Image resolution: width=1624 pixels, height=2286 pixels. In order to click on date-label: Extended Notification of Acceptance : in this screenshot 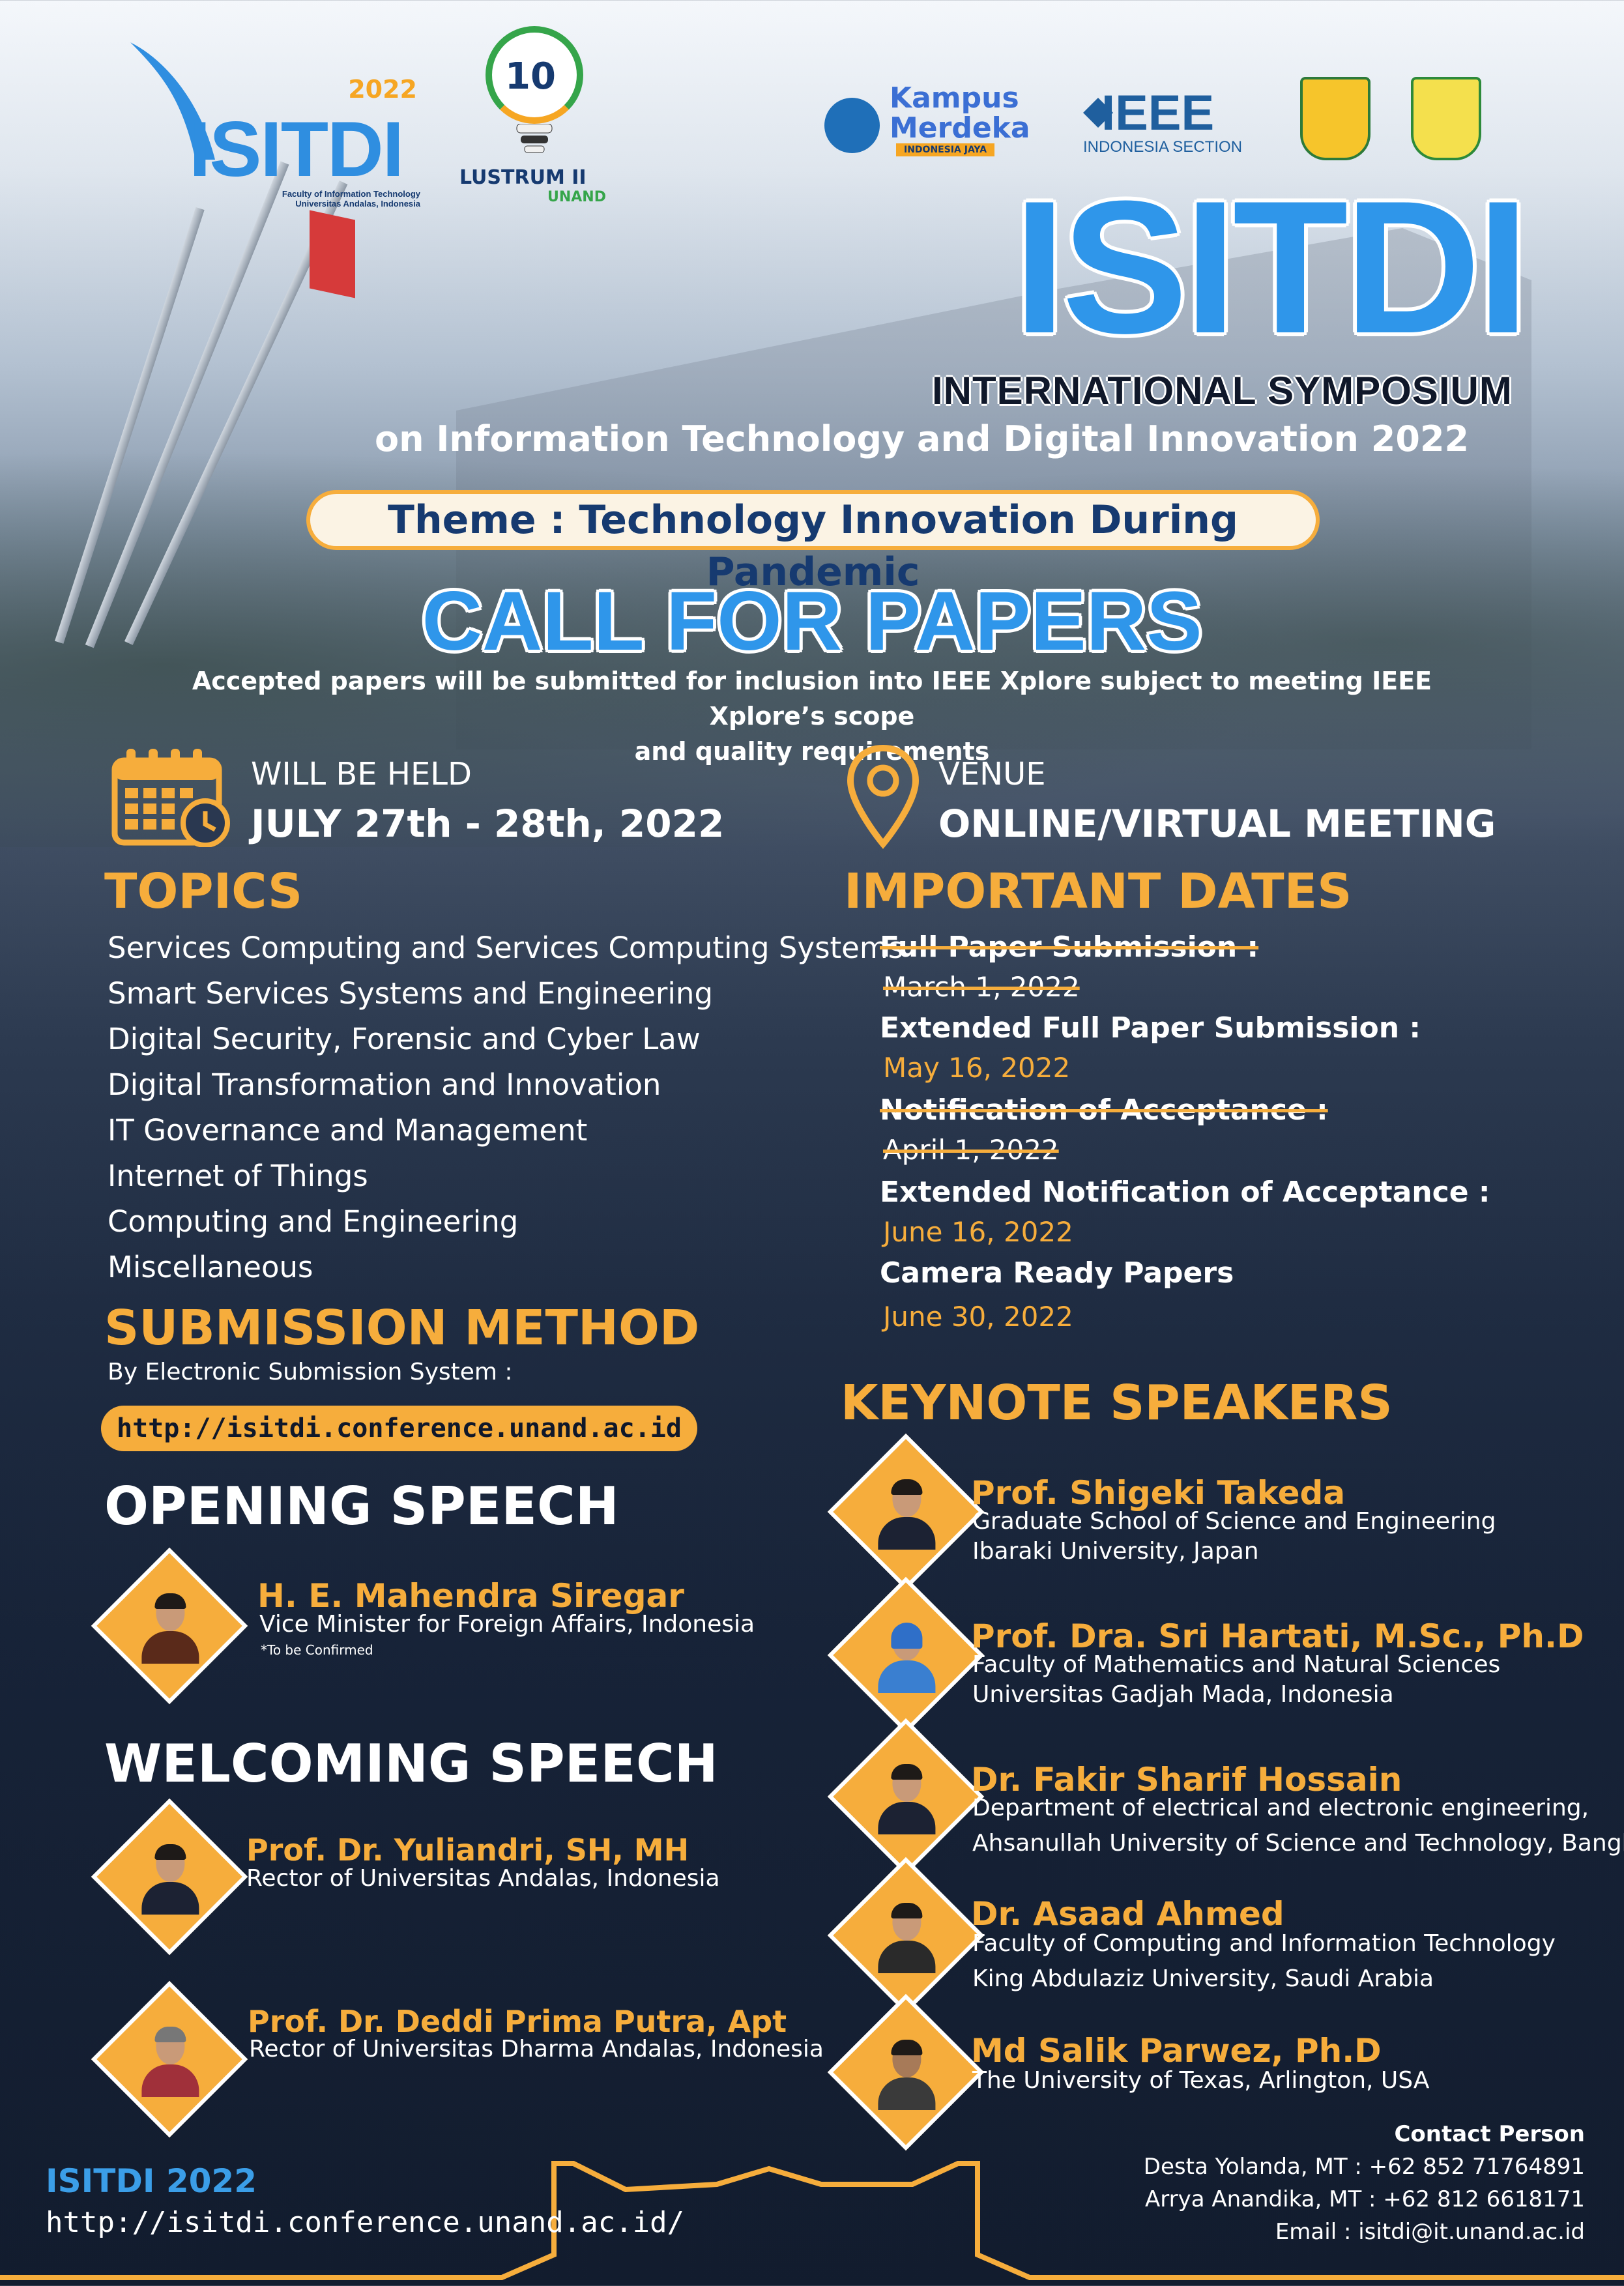, I will do `click(1185, 1192)`.